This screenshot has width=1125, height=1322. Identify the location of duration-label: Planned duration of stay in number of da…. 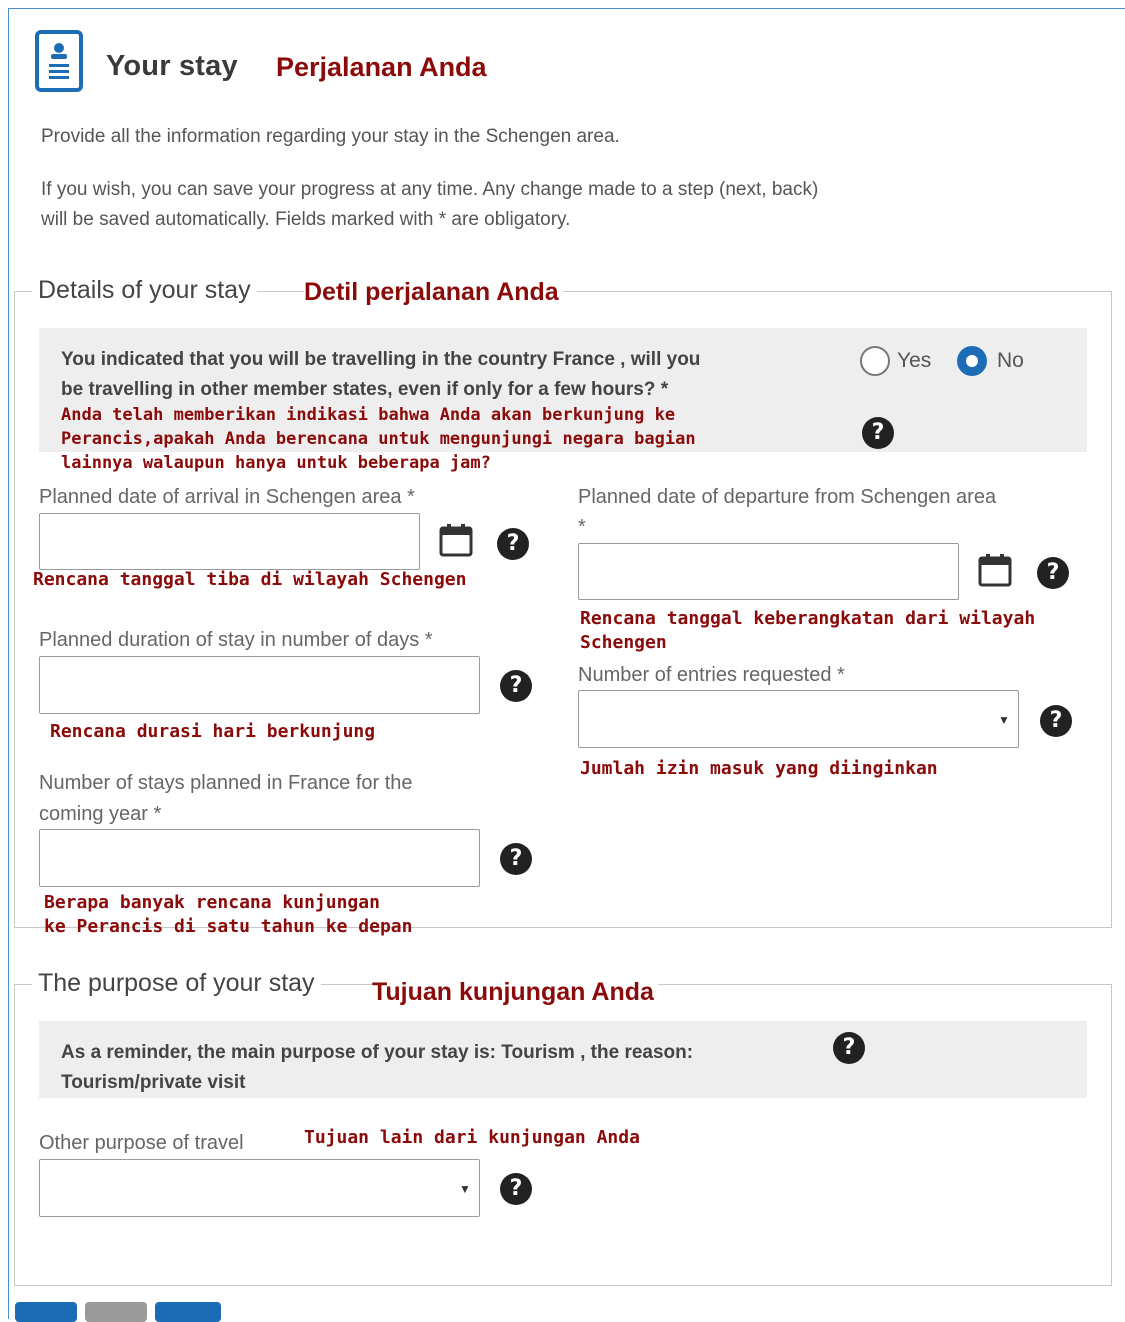
(236, 640).